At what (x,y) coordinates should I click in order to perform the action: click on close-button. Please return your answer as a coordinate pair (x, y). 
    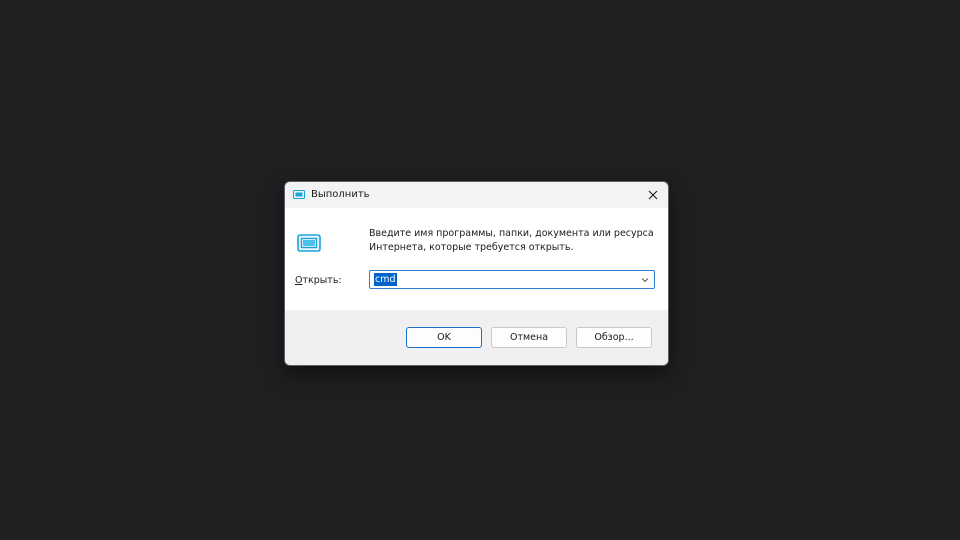
    Looking at the image, I should click on (653, 195).